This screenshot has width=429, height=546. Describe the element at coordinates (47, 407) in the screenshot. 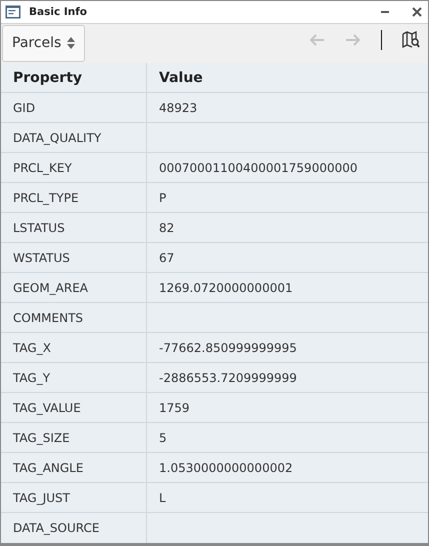

I see `property-name: TAG_VALUE` at that location.